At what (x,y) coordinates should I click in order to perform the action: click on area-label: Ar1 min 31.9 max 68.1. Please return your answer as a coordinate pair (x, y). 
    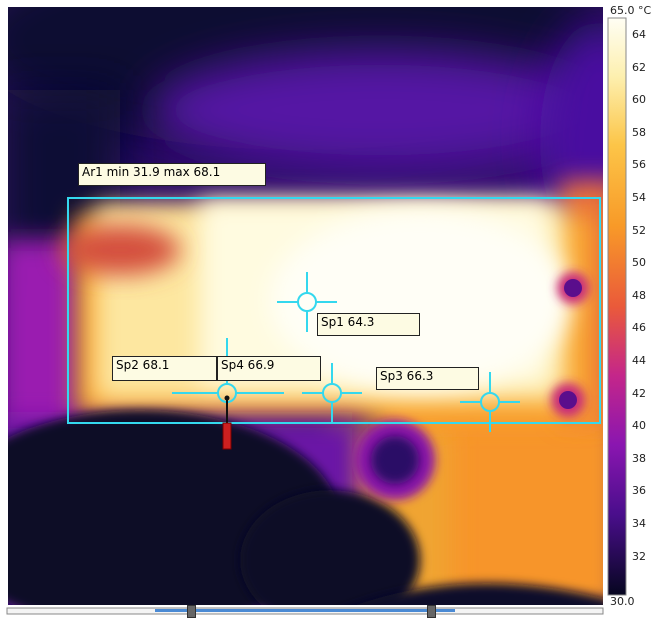
    Looking at the image, I should click on (172, 174).